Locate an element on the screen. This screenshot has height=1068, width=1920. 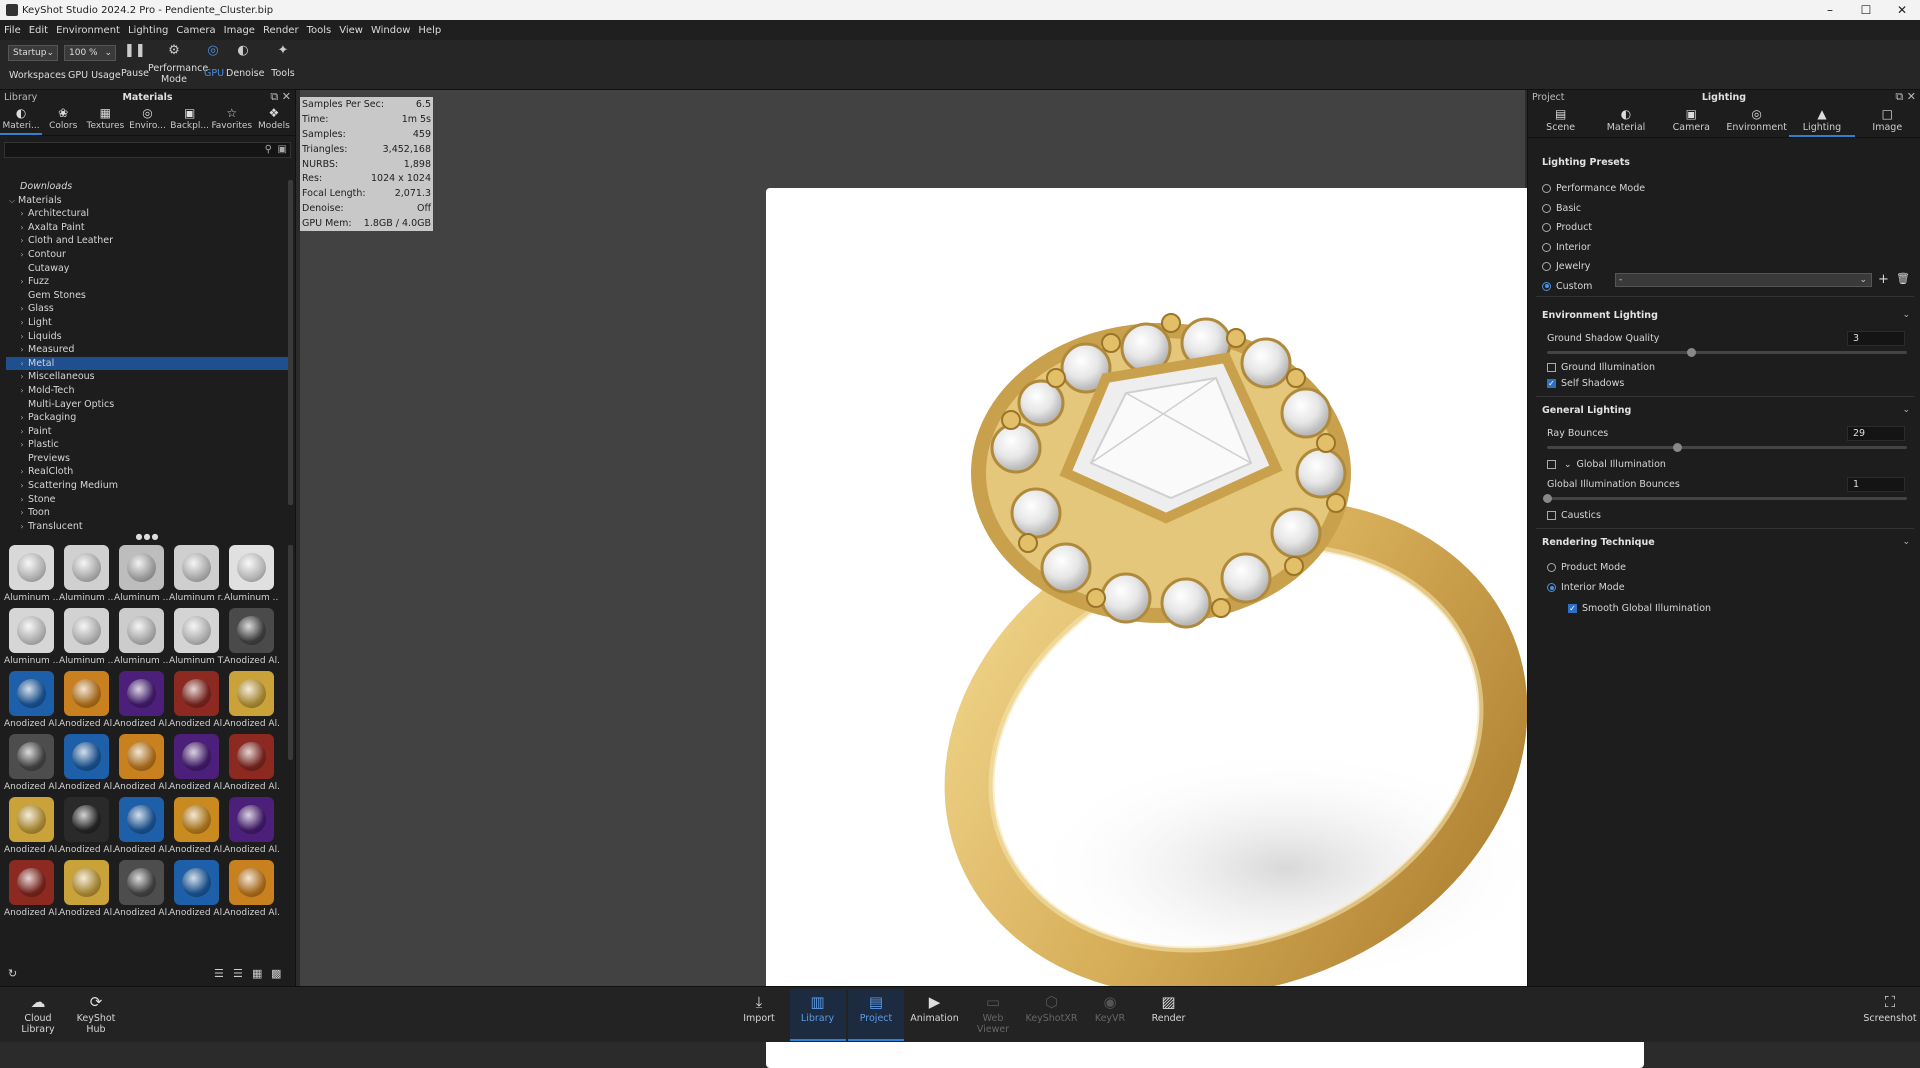
tab-material: ◐ Material is located at coordinates (1625, 120).